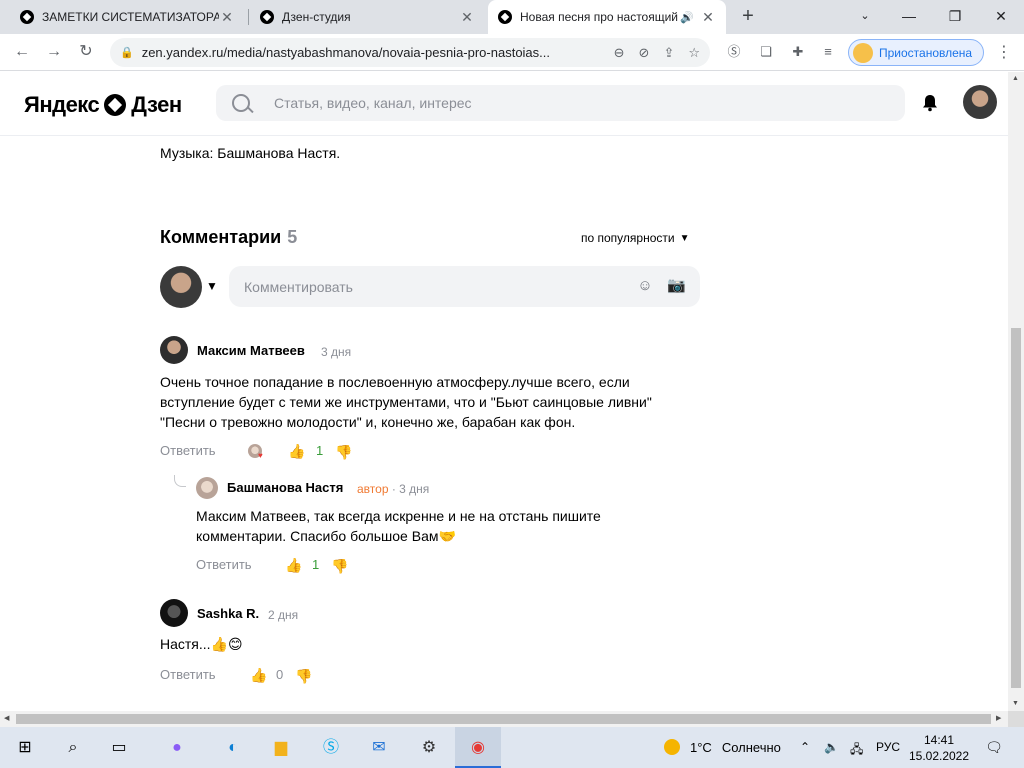 This screenshot has width=1024, height=768. Describe the element at coordinates (694, 53) in the screenshot. I see `bookmark-star-icon: ☆` at that location.